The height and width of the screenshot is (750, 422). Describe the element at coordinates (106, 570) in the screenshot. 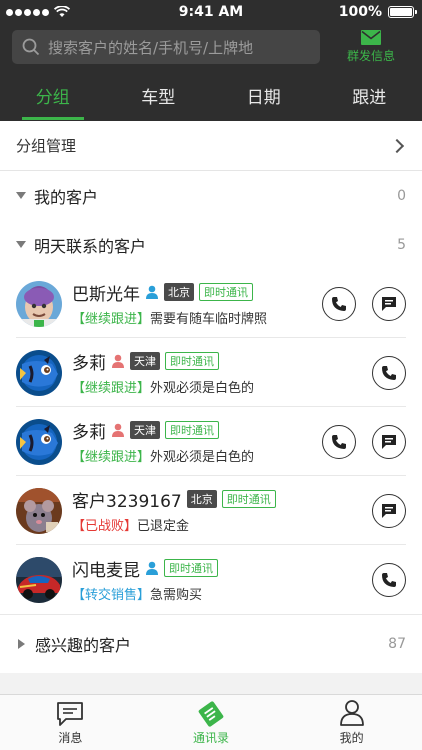

I see `customer-name: 闪电麦昆` at that location.